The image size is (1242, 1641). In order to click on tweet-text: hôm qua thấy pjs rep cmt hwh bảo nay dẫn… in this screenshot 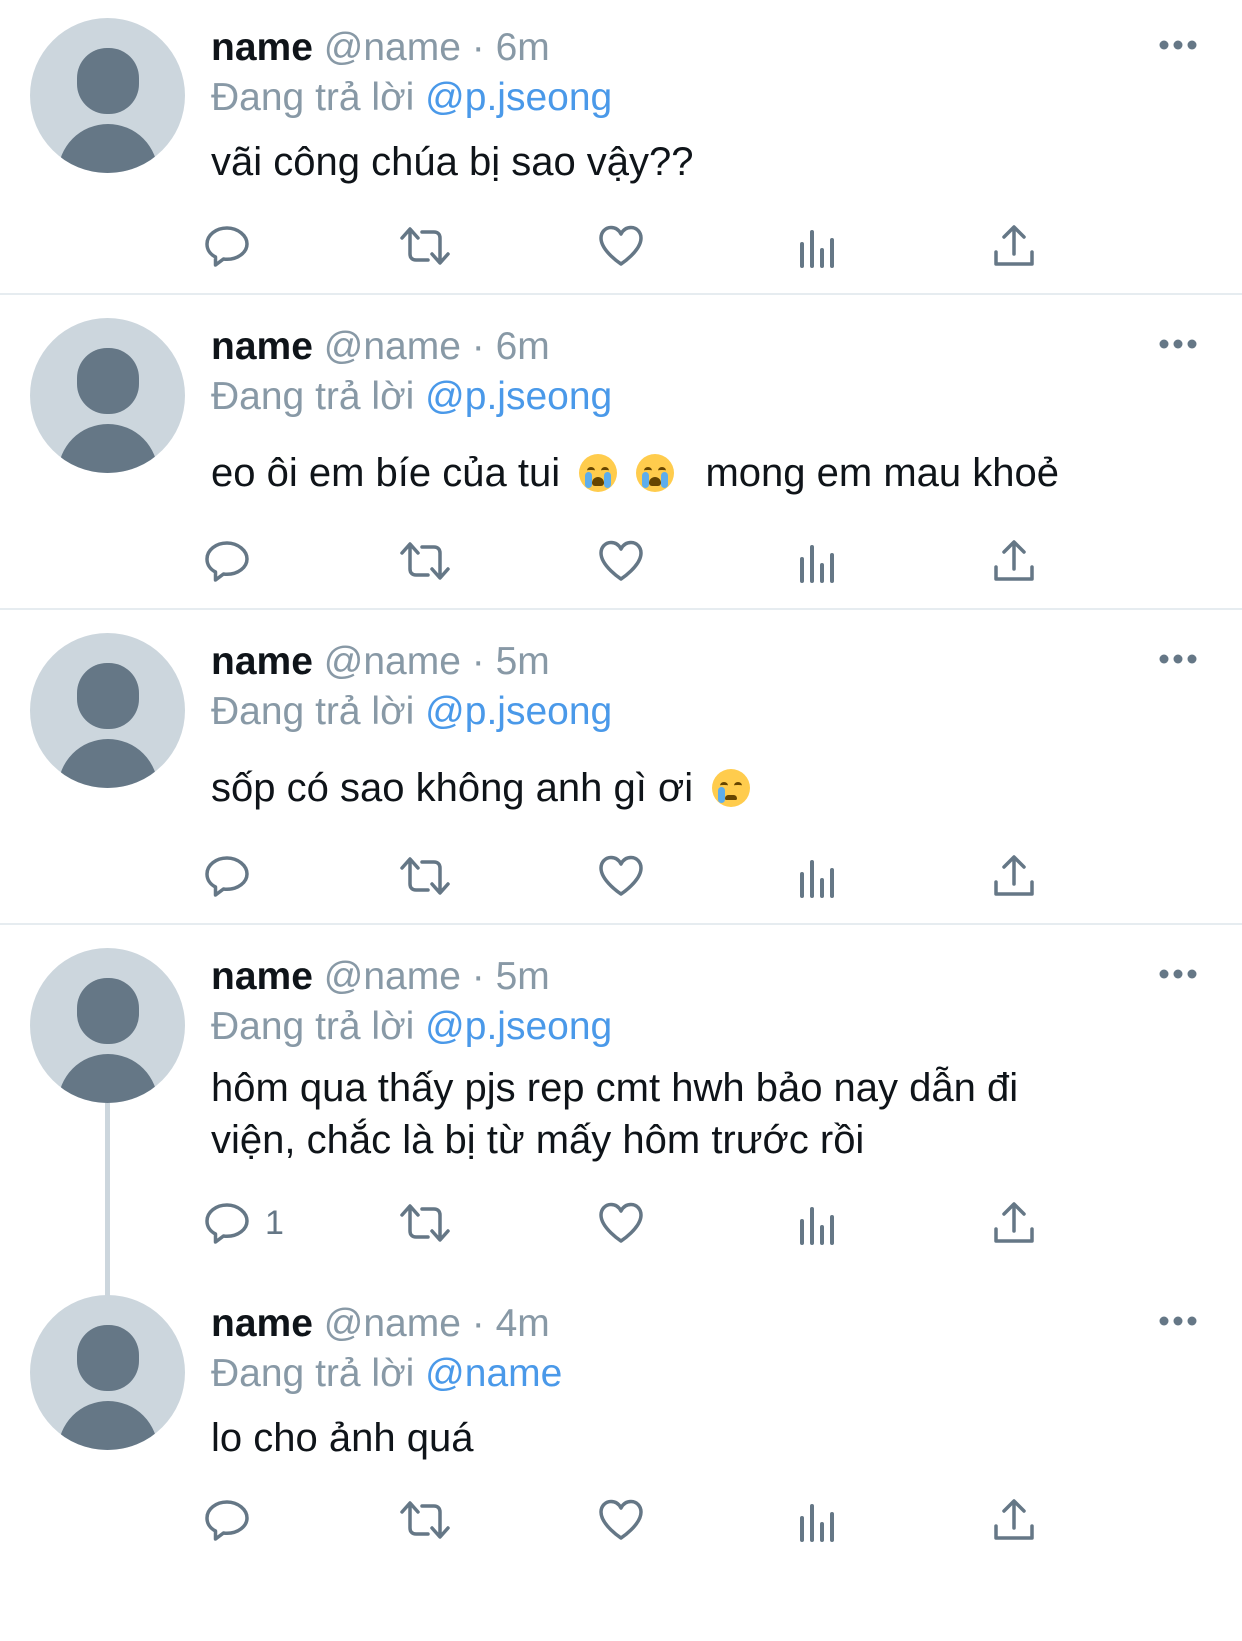, I will do `click(615, 1114)`.